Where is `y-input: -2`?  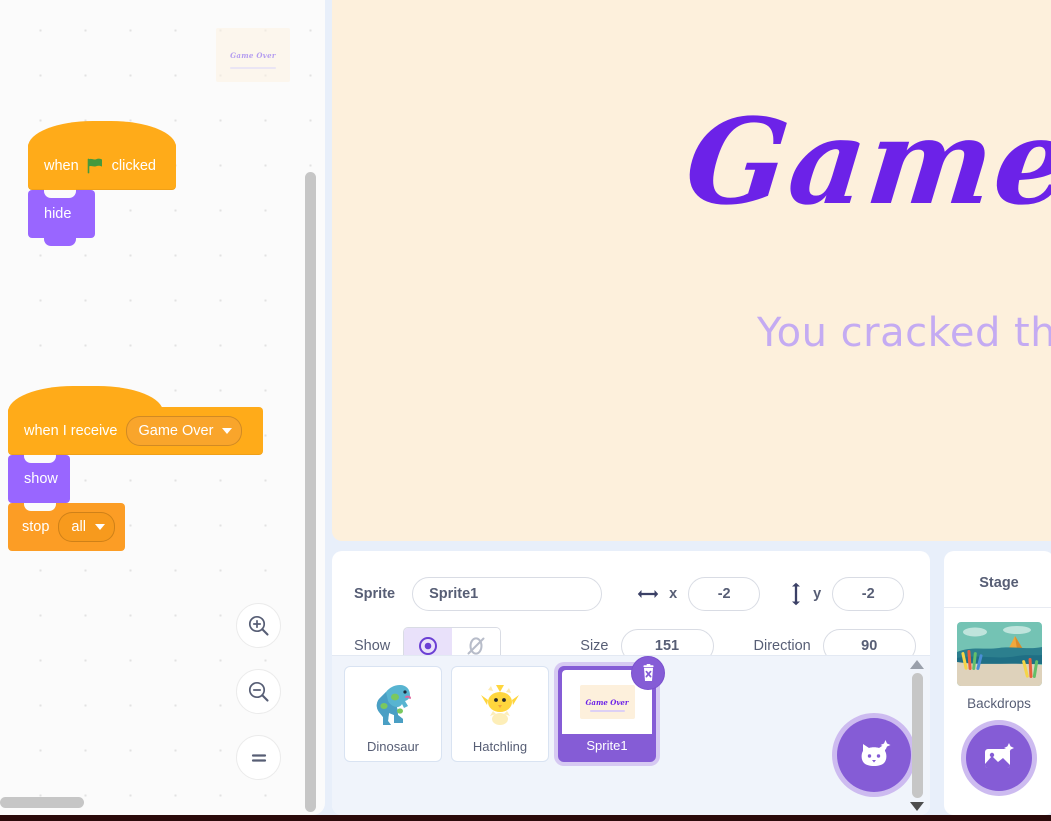 y-input: -2 is located at coordinates (868, 594).